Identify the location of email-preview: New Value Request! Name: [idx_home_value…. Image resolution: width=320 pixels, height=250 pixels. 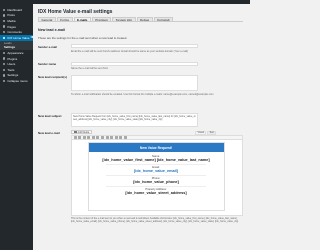
(156, 176).